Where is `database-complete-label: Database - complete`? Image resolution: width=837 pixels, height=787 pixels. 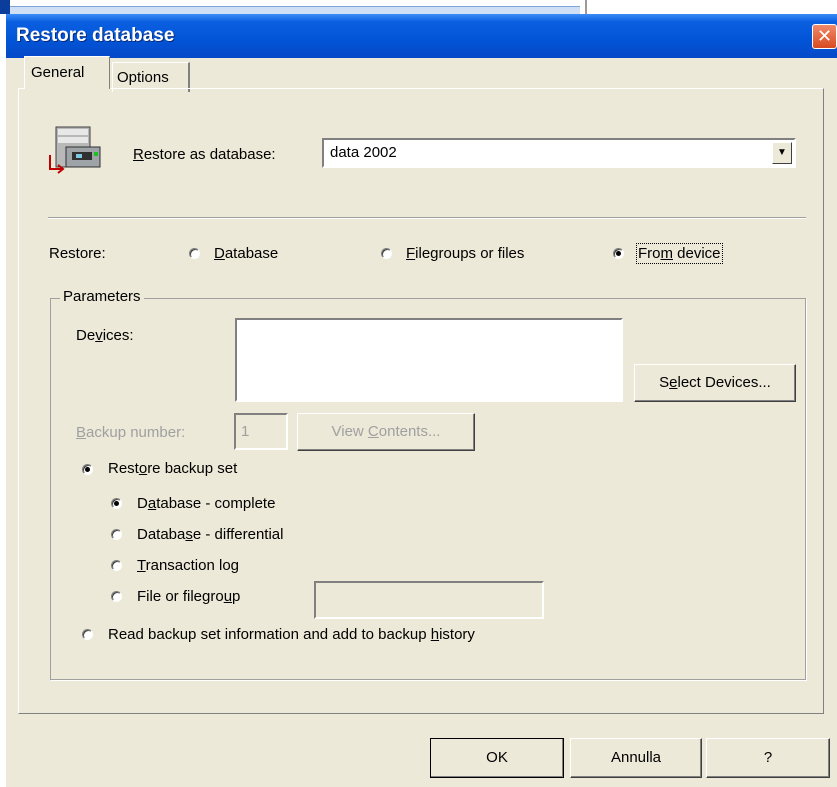
database-complete-label: Database - complete is located at coordinates (206, 503).